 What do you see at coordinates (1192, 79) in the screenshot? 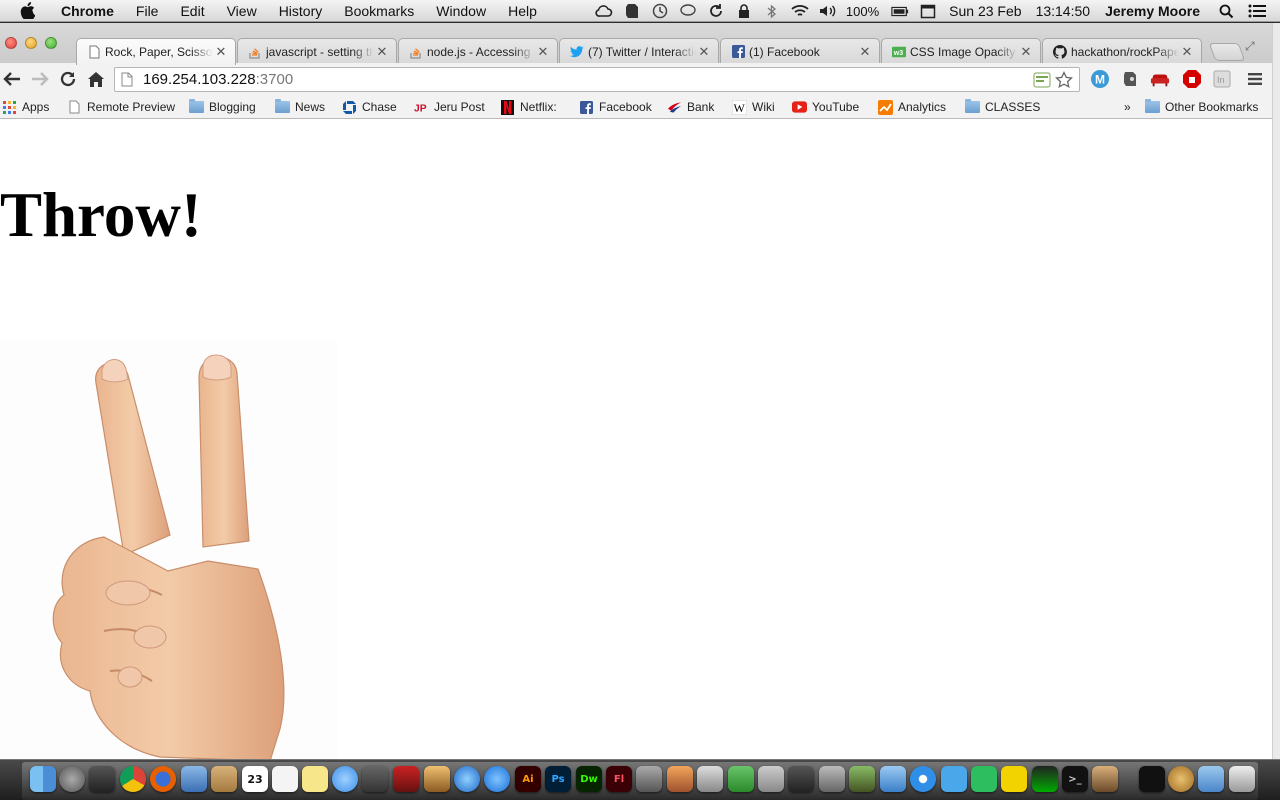
I see `adblock-icon` at bounding box center [1192, 79].